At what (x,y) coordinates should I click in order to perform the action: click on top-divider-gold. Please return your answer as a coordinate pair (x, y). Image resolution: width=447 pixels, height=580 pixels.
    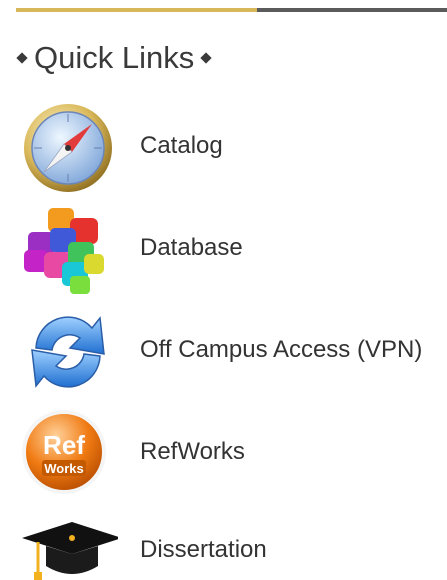
    Looking at the image, I should click on (136, 10).